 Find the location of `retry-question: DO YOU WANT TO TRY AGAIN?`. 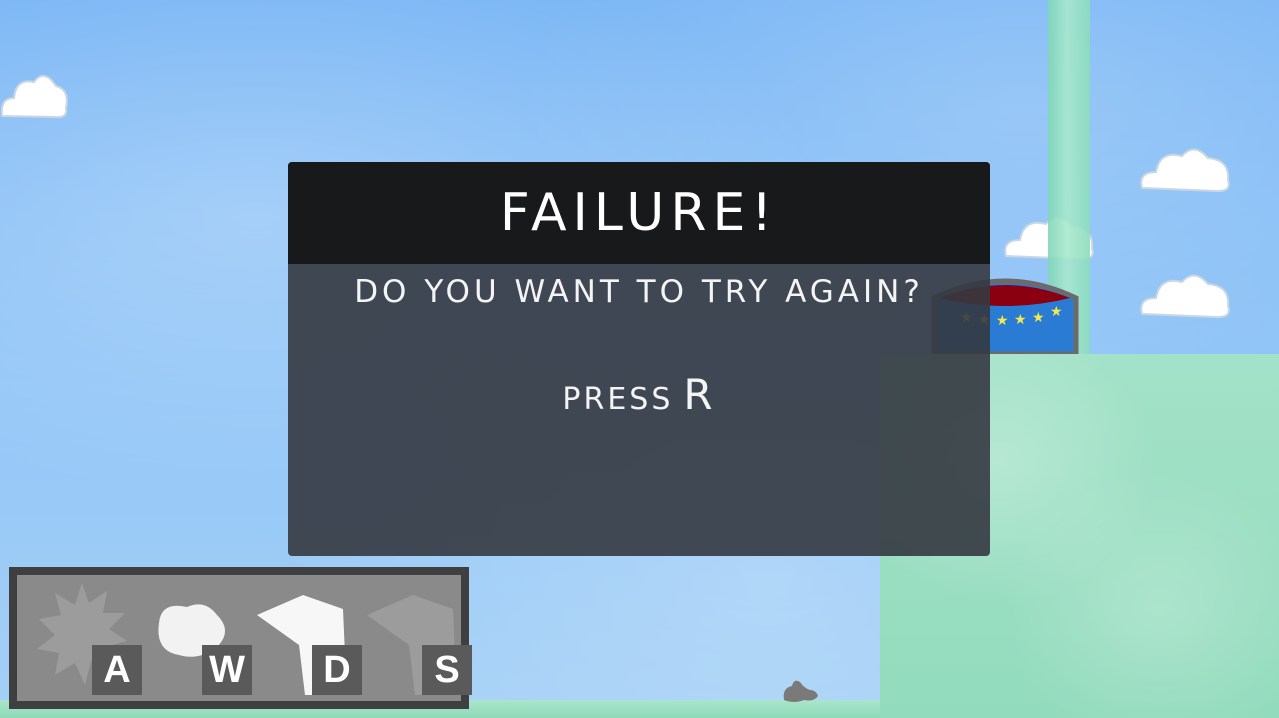

retry-question: DO YOU WANT TO TRY AGAIN? is located at coordinates (639, 292).